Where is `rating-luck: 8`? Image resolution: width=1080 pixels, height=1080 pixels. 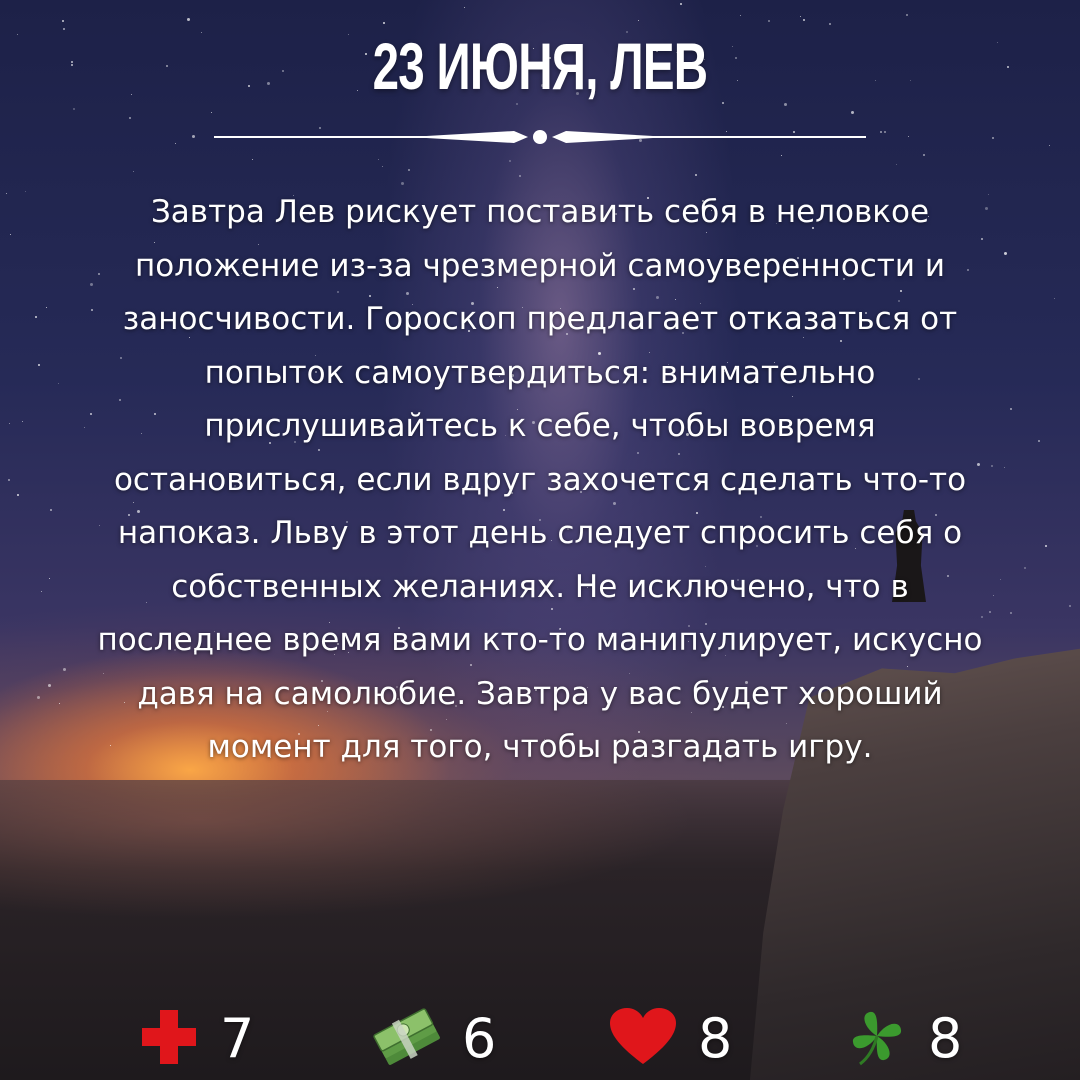
rating-luck: 8 is located at coordinates (904, 1039).